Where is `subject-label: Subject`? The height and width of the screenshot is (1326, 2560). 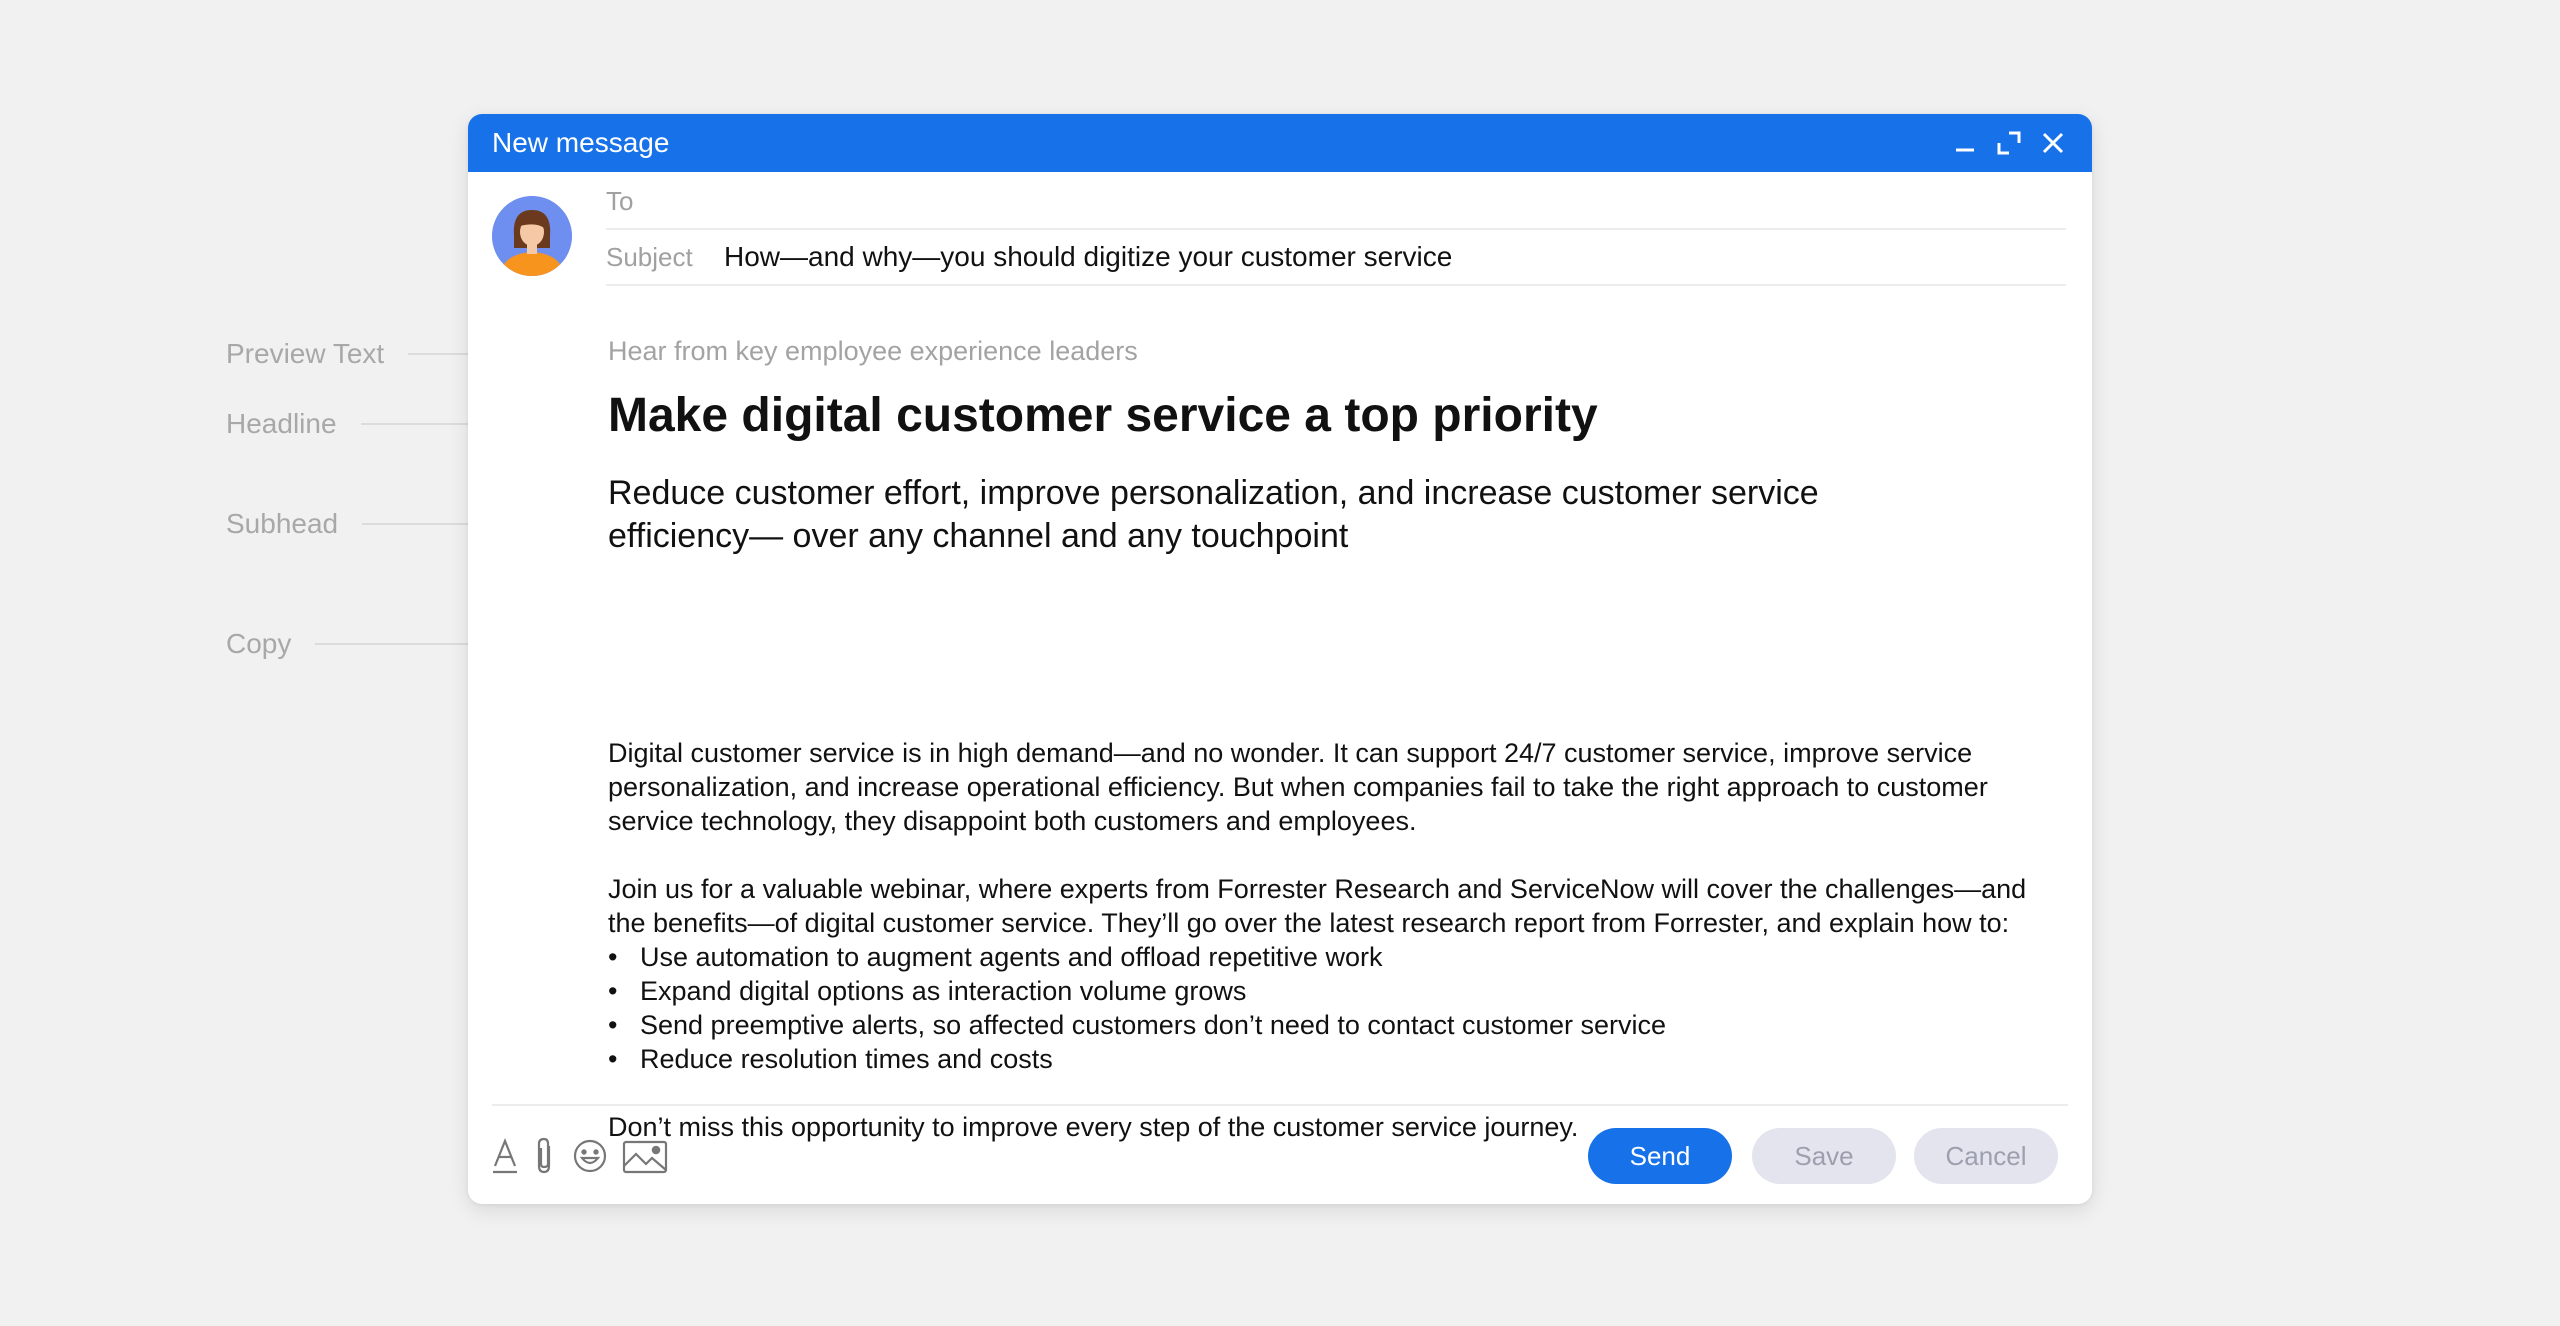
subject-label: Subject is located at coordinates (649, 256).